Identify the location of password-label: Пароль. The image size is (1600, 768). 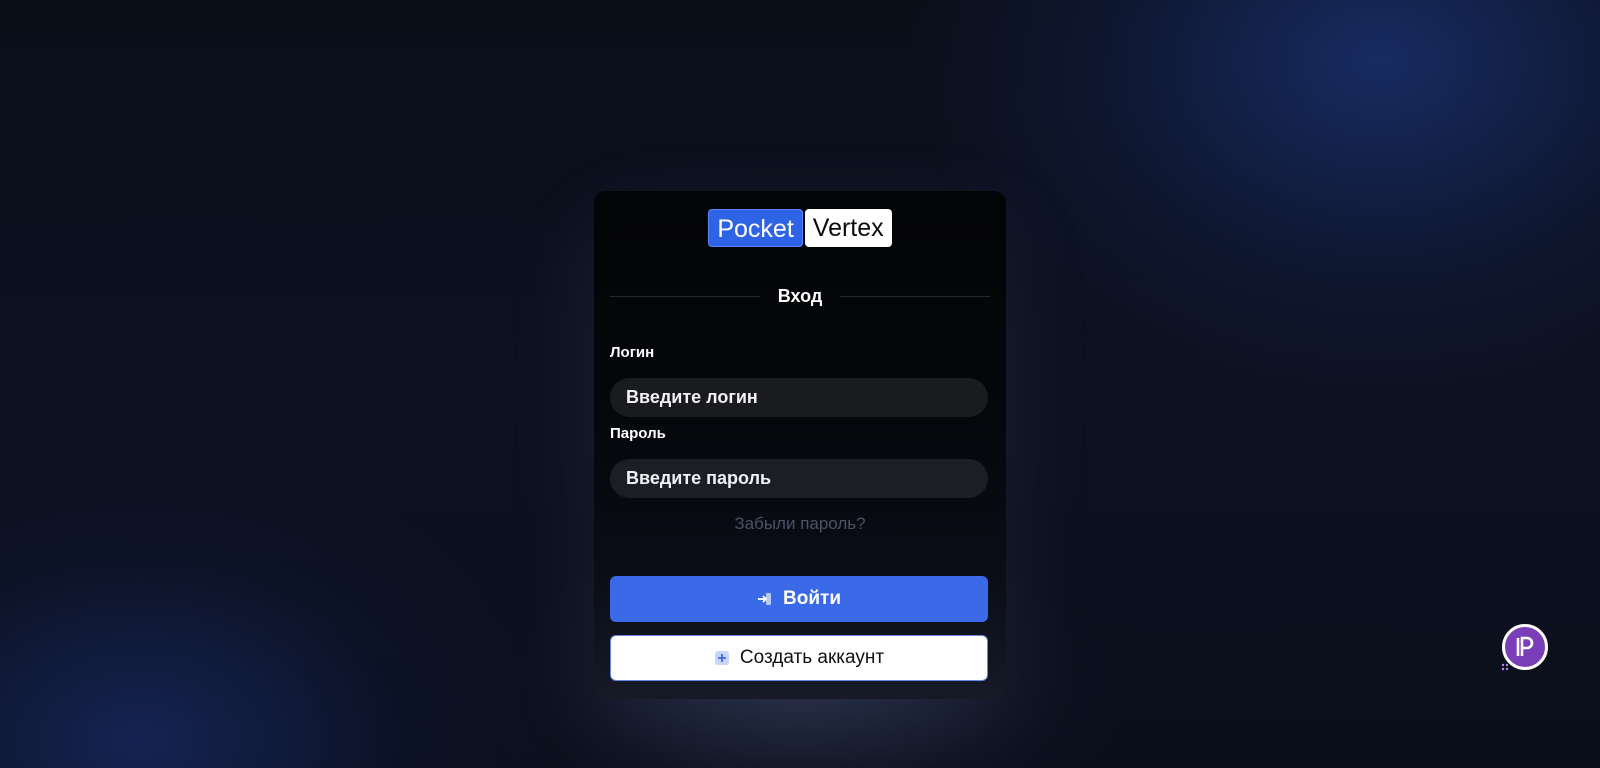
(638, 433).